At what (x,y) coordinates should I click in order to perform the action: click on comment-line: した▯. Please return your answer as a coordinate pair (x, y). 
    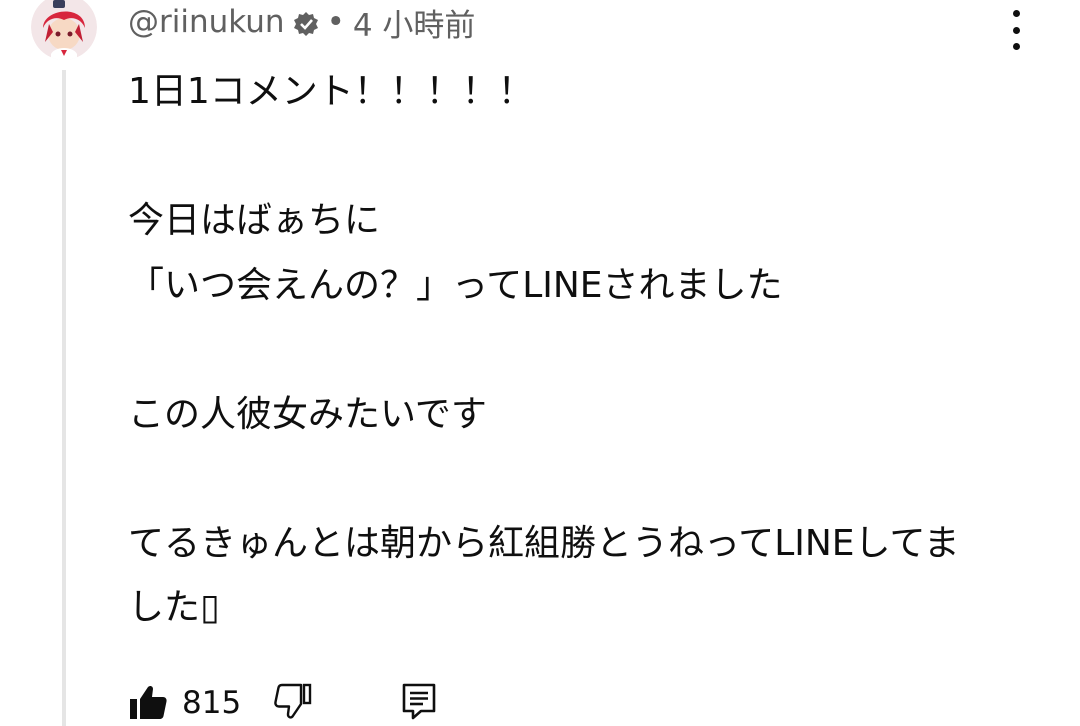
    Looking at the image, I should click on (174, 607).